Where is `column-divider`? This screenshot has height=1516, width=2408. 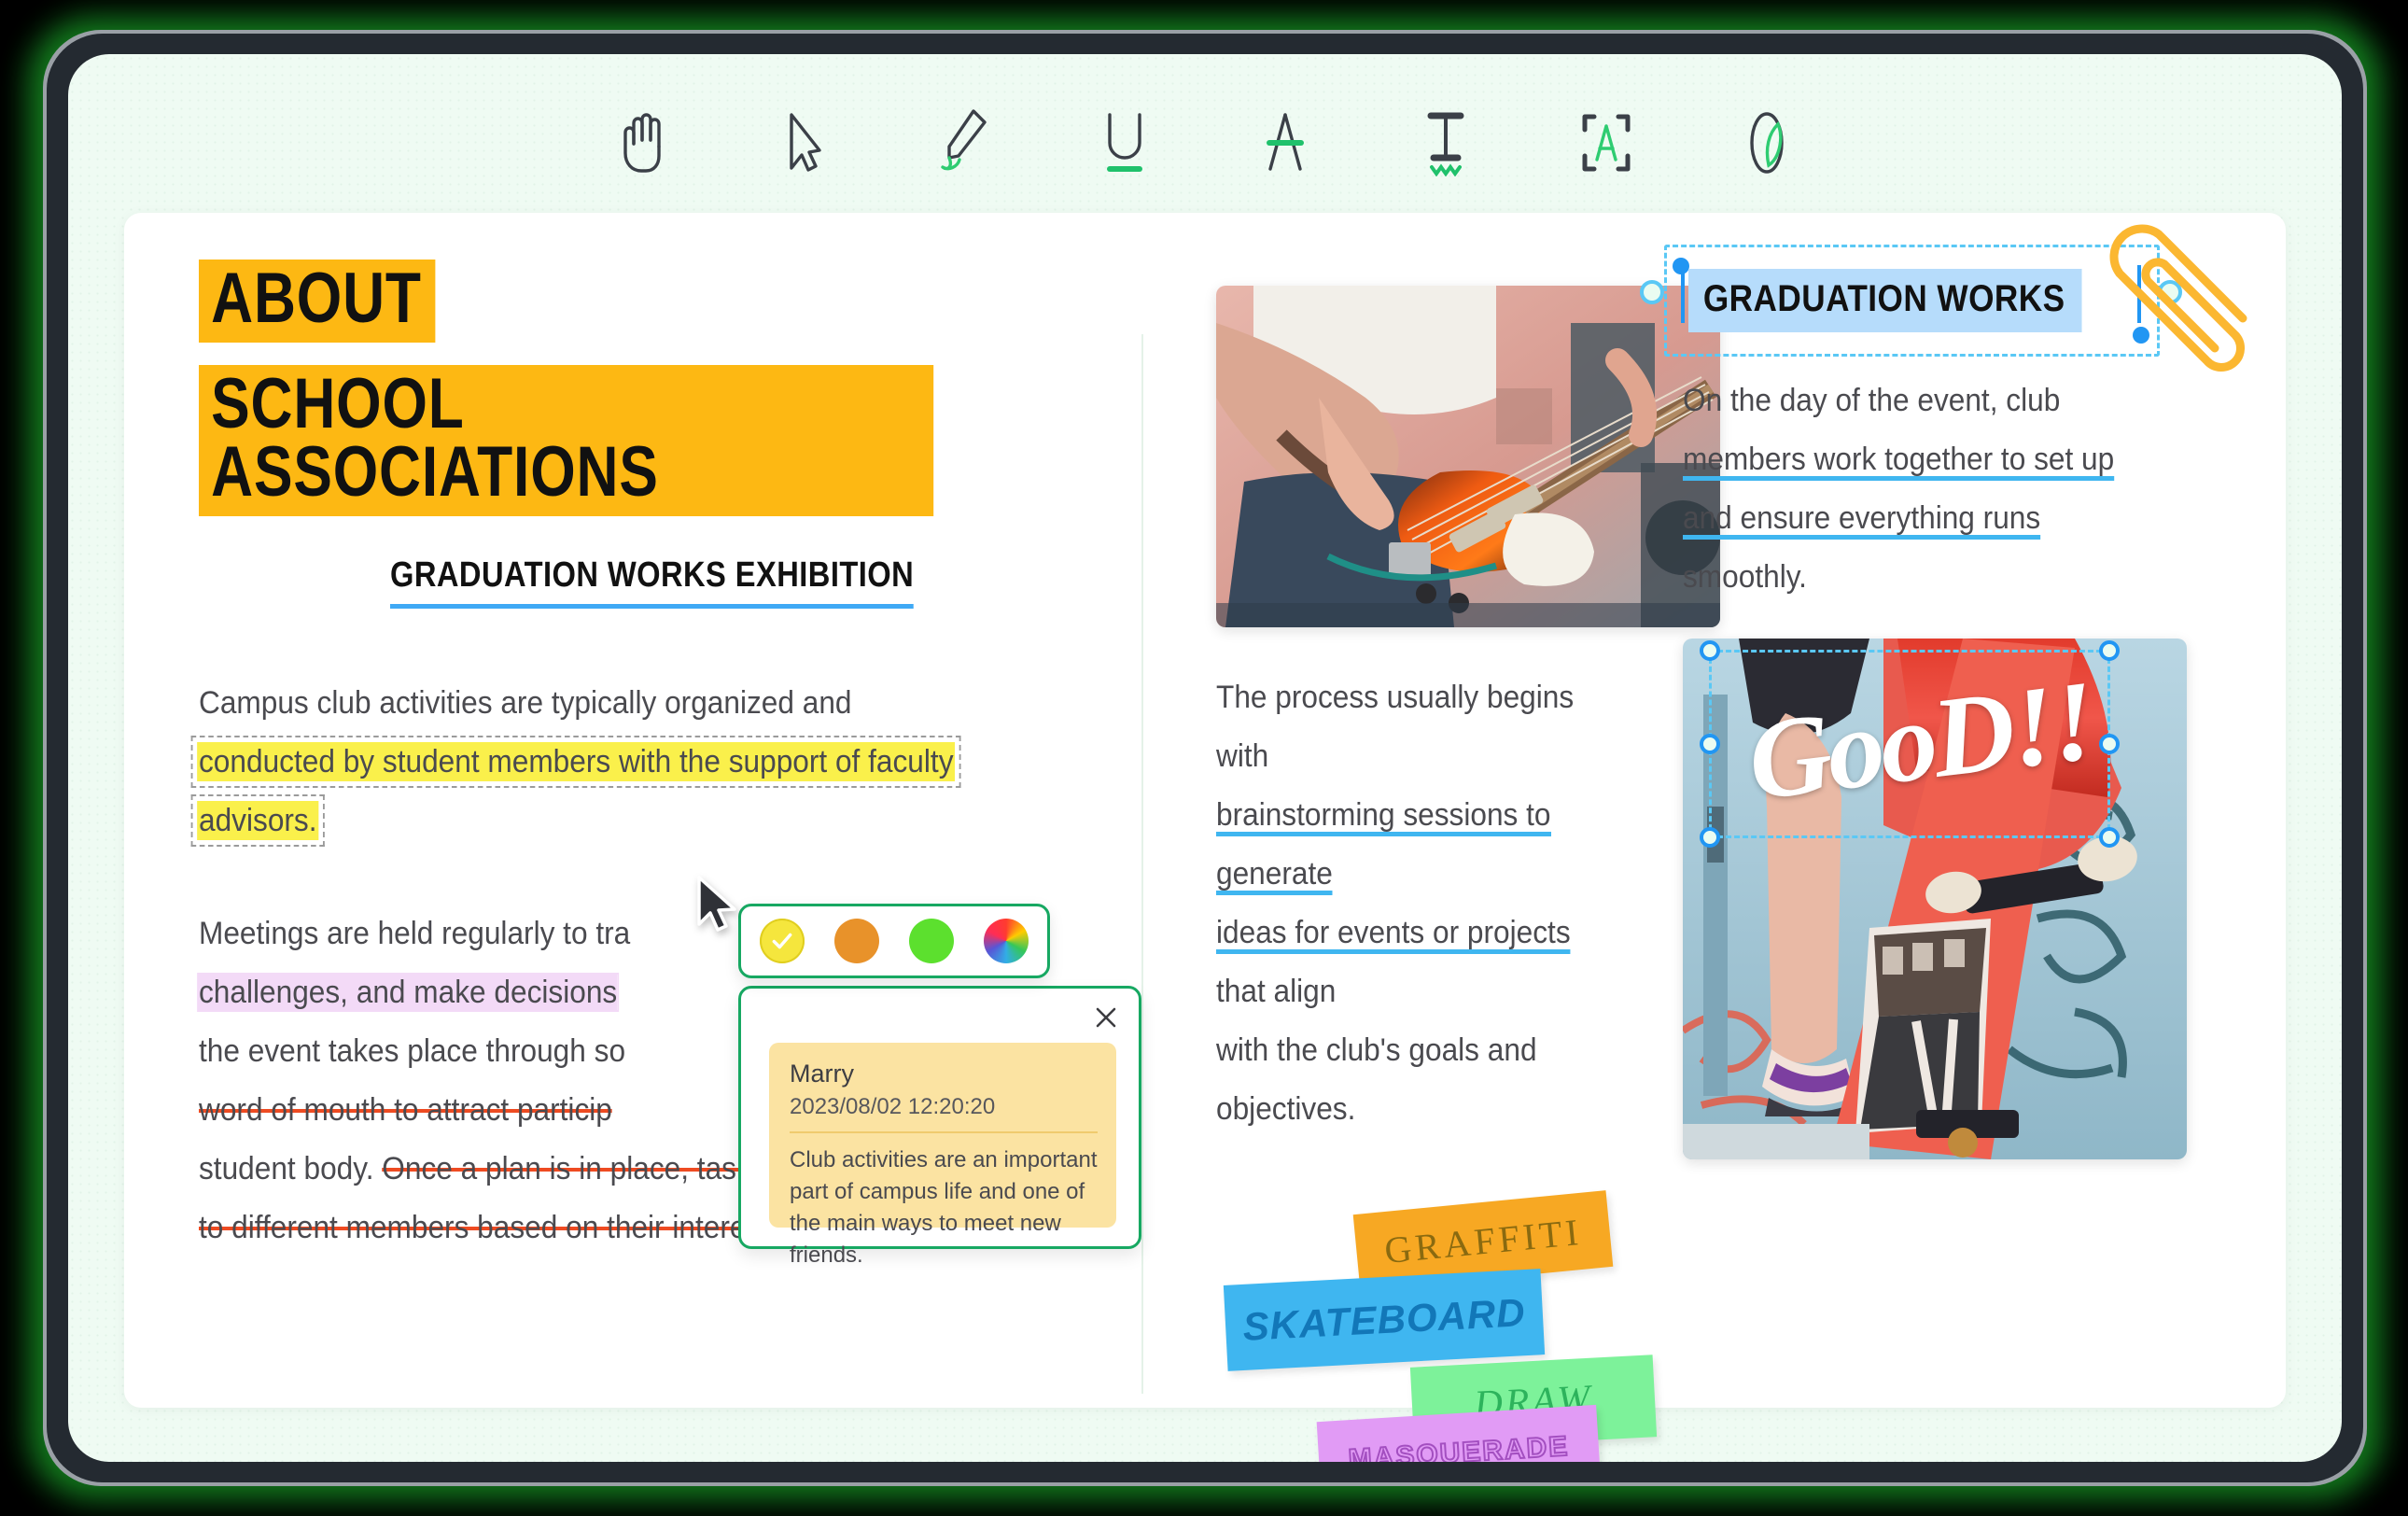 column-divider is located at coordinates (1142, 864).